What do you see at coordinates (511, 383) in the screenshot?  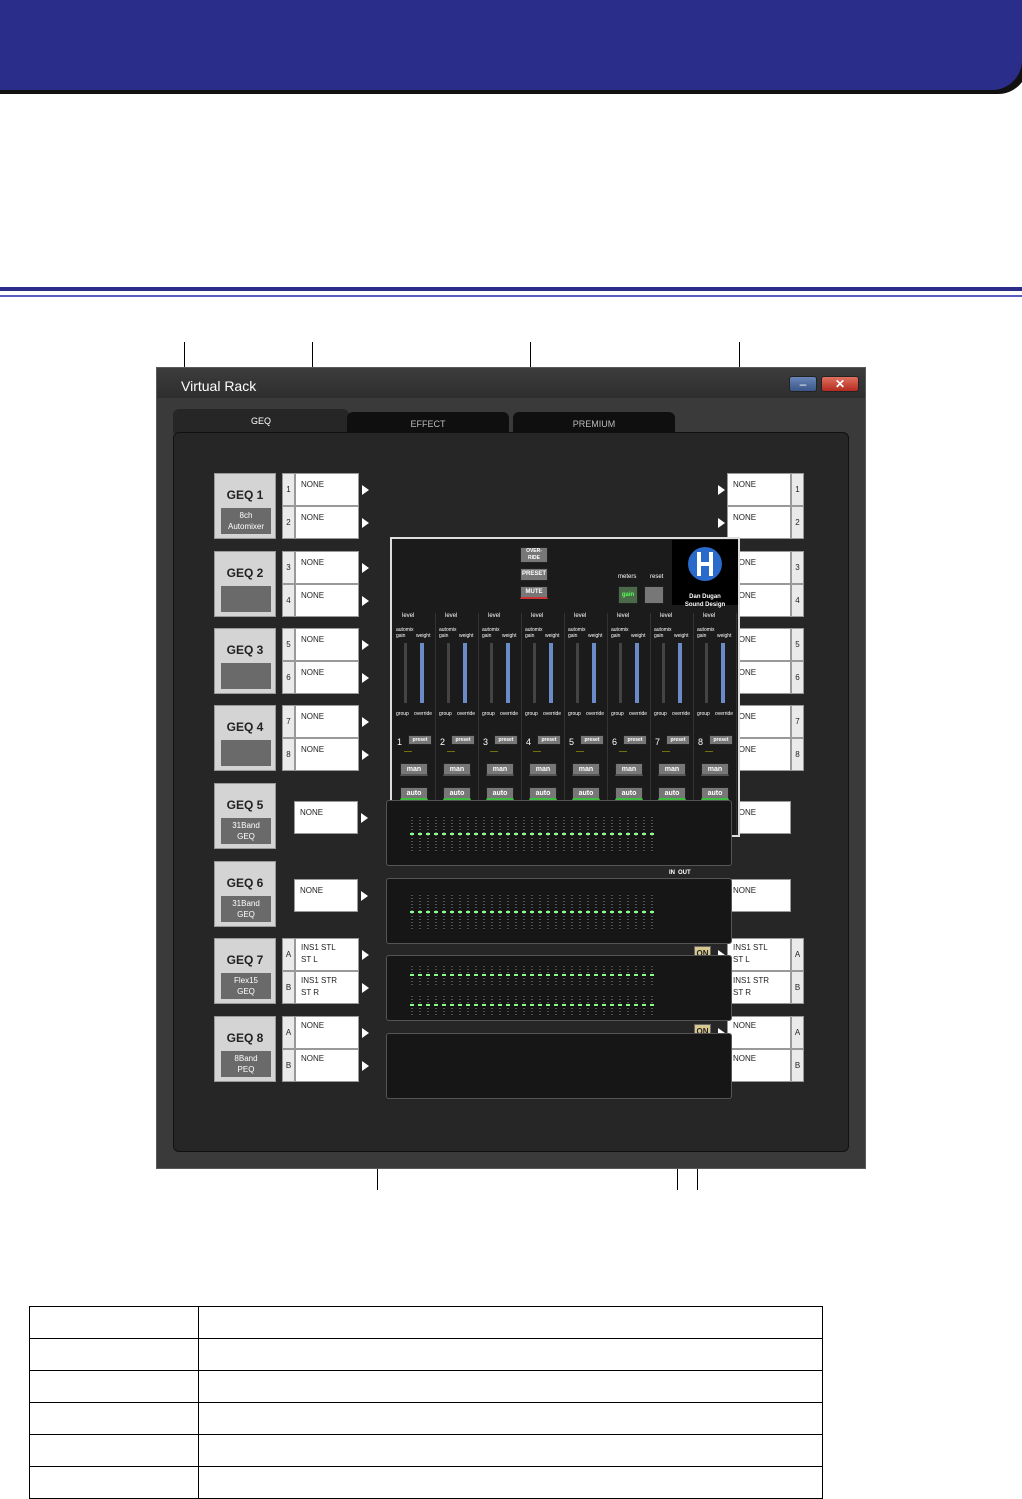 I see `window-titlebar: Virtual Rack – ✕` at bounding box center [511, 383].